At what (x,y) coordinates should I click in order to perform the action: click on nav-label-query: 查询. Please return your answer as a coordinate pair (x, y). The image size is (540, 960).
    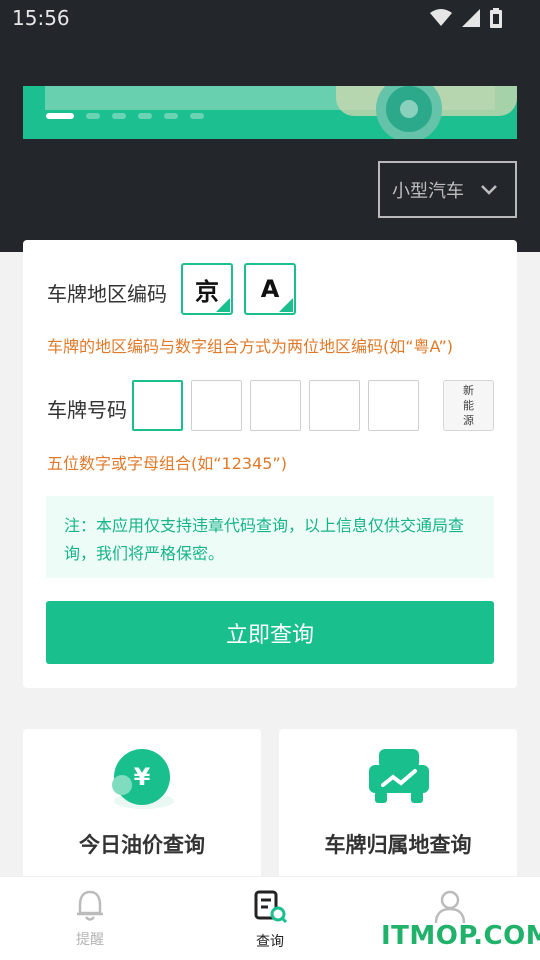
    Looking at the image, I should click on (270, 942).